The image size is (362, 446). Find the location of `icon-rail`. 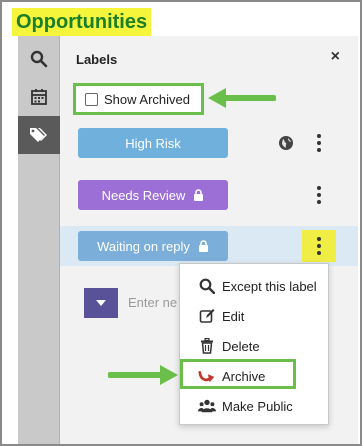

icon-rail is located at coordinates (39, 240).